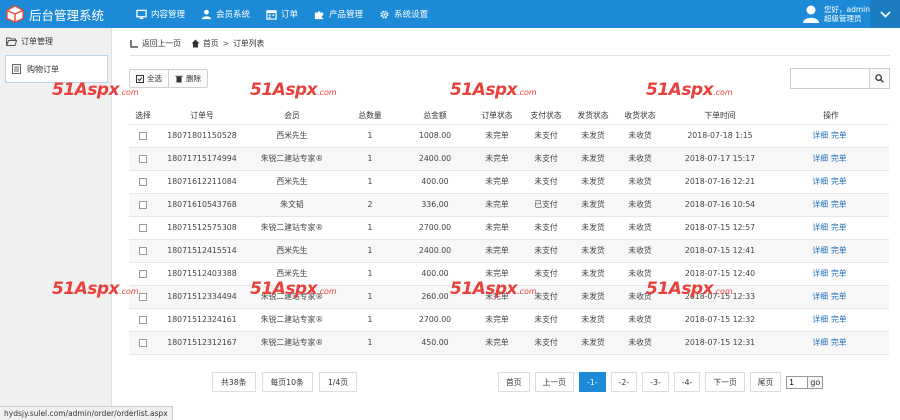 The height and width of the screenshot is (420, 900). I want to click on quantity: 1, so click(370, 320).